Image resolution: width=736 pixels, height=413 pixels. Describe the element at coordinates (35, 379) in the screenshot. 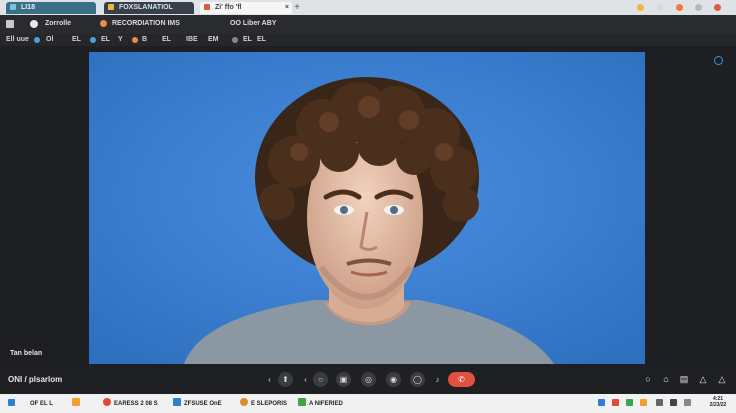

I see `meeting-title: ONI / plsarlom` at that location.